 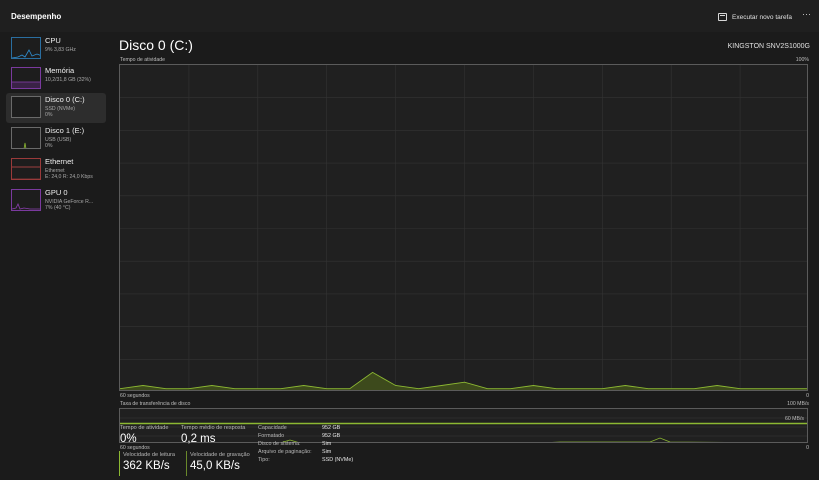 What do you see at coordinates (65, 99) in the screenshot?
I see `sidebar-item-label: Disco 0 (C:)` at bounding box center [65, 99].